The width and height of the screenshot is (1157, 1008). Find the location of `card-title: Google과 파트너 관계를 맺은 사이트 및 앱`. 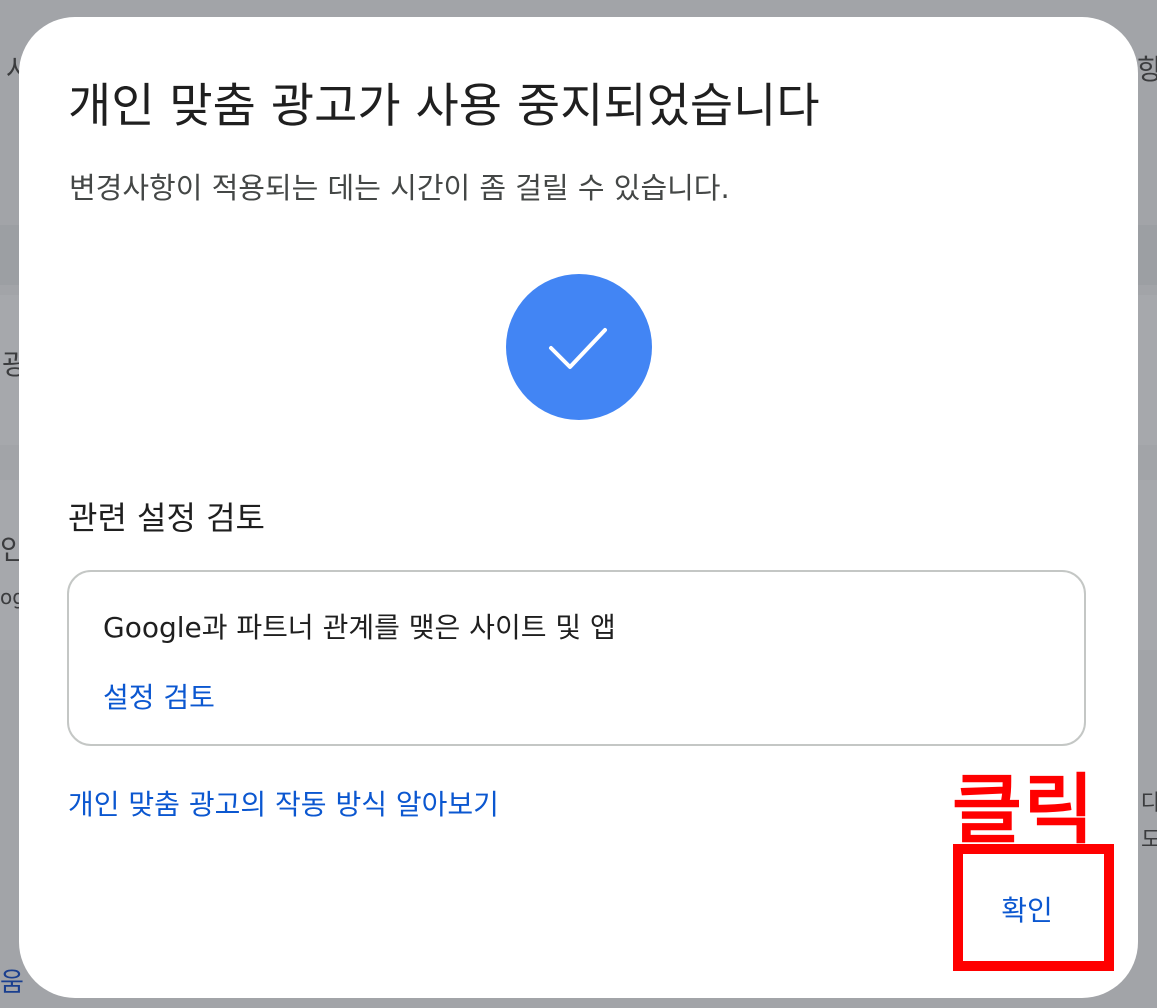

card-title: Google과 파트너 관계를 맺은 사이트 및 앱 is located at coordinates (359, 627).